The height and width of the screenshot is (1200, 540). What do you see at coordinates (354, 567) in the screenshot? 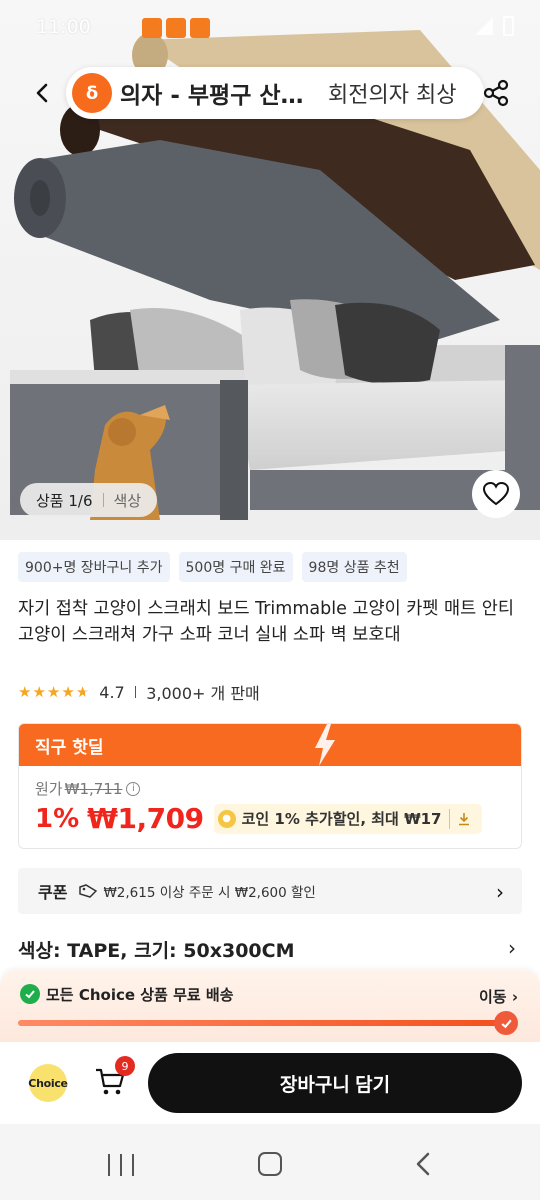
I see `tag-recommendations: 98명 상품 추천` at bounding box center [354, 567].